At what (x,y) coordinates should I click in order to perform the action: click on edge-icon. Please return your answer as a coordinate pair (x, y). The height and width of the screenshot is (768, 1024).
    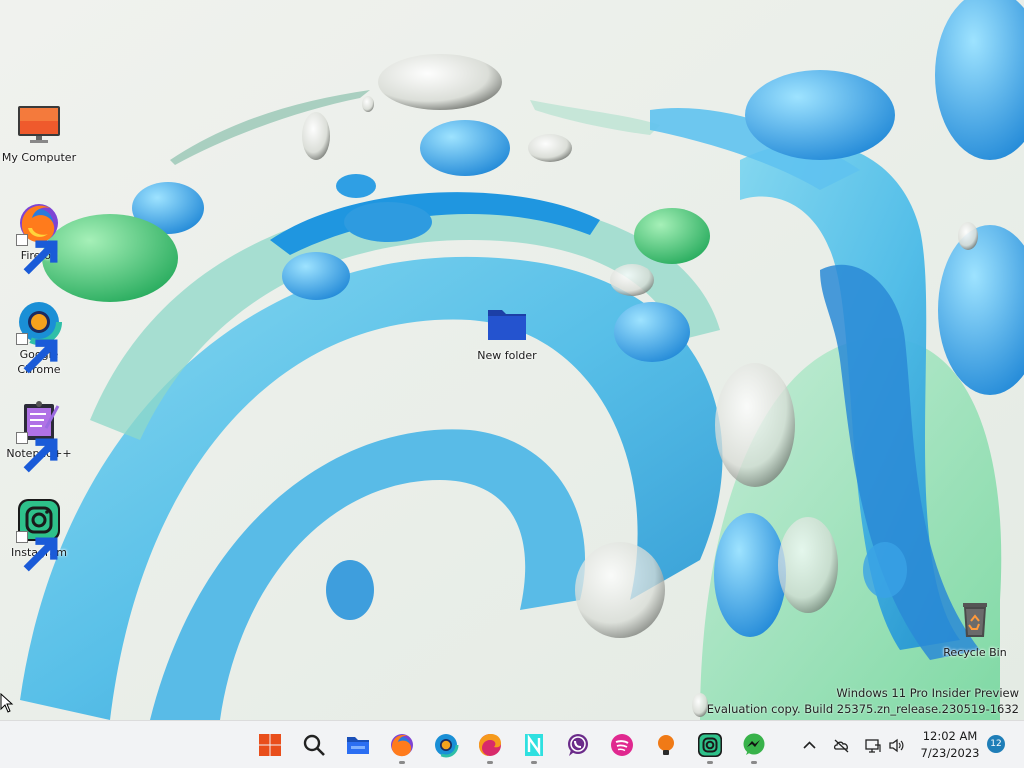
    Looking at the image, I should click on (490, 745).